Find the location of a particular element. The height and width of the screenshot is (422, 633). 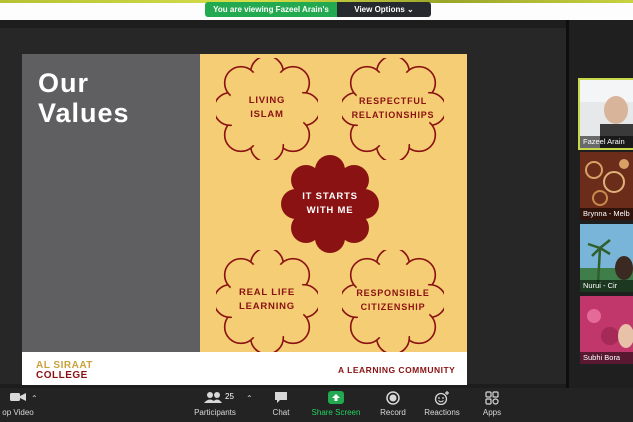

share-screen-button: Share Screen is located at coordinates (336, 405).